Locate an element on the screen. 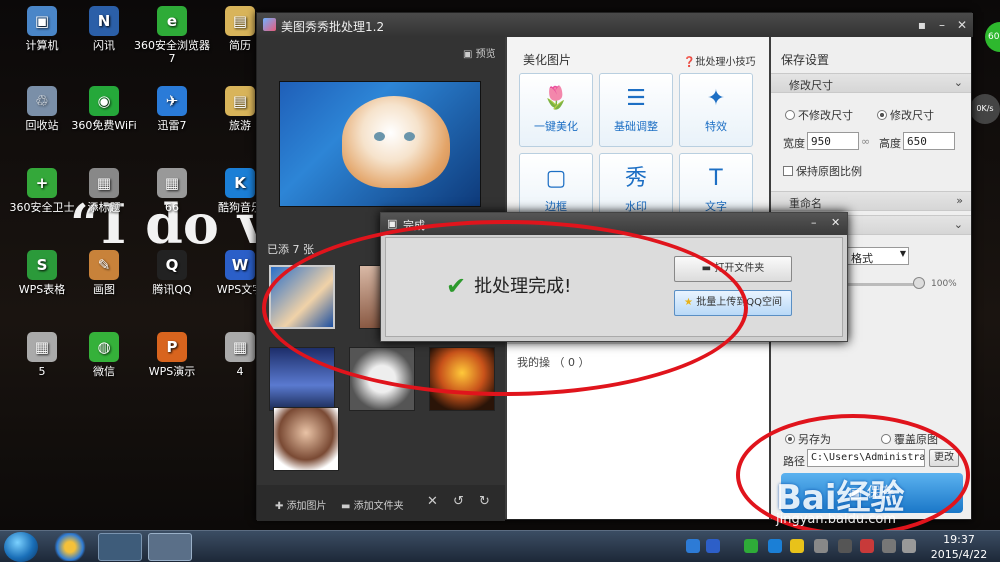  dialog-app-icon: ▣ is located at coordinates (392, 223).